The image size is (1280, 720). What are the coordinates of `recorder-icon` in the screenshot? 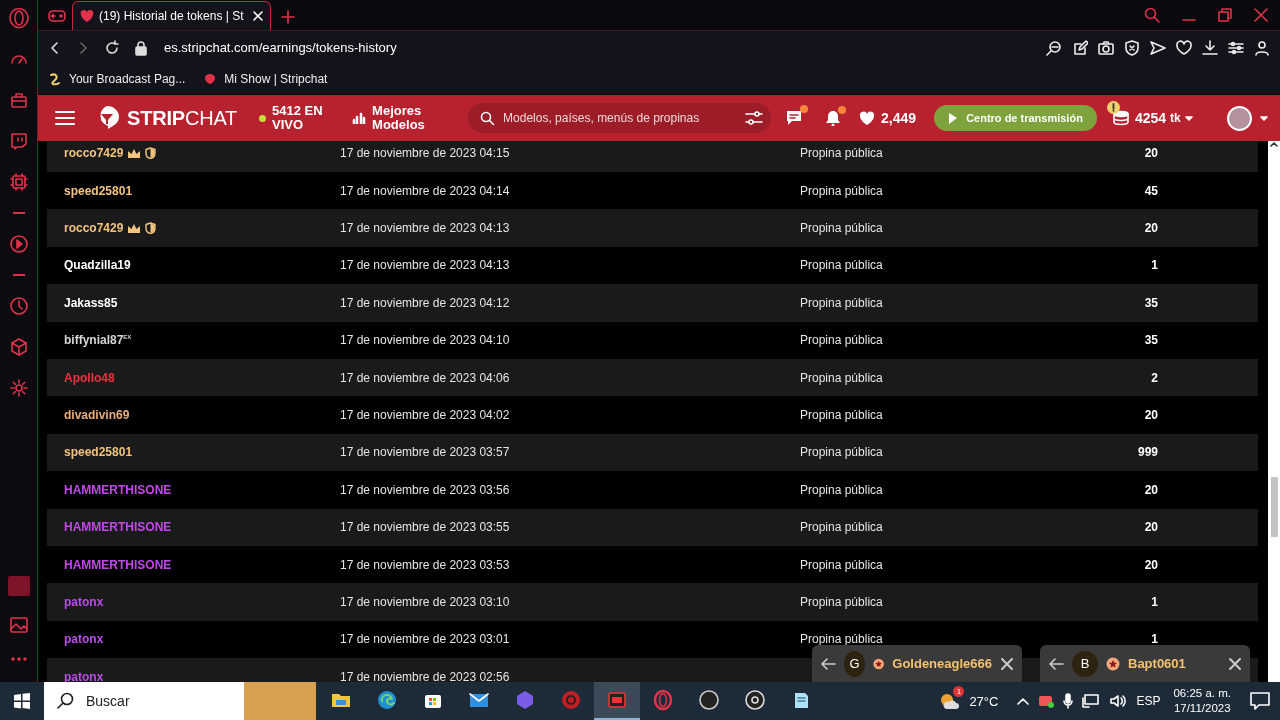 It's located at (1046, 701).